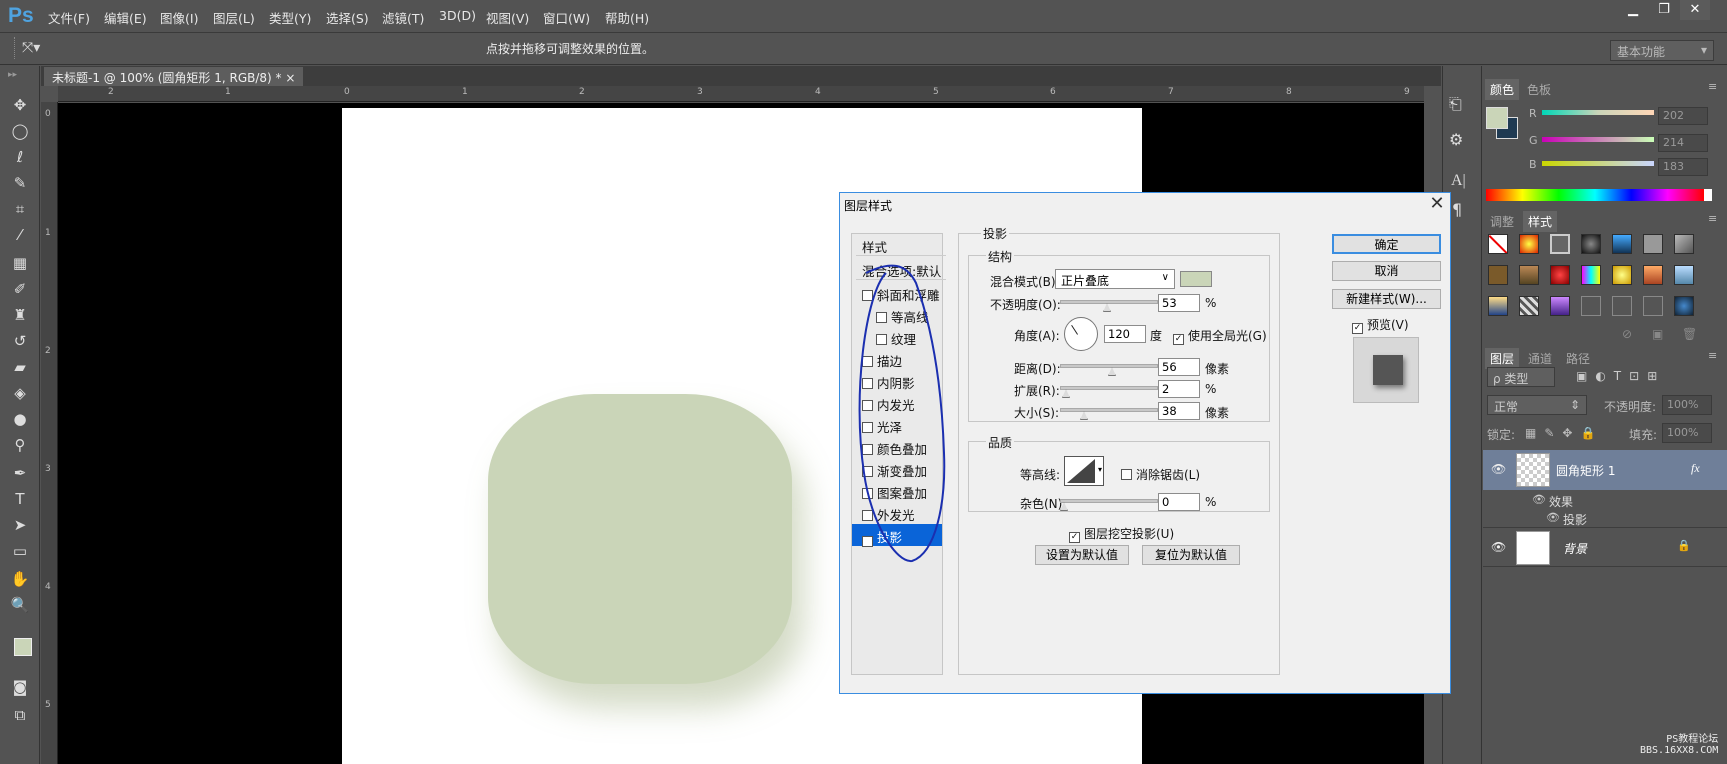 The height and width of the screenshot is (764, 1727). Describe the element at coordinates (1578, 358) in the screenshot. I see `tab-paths: 路径` at that location.